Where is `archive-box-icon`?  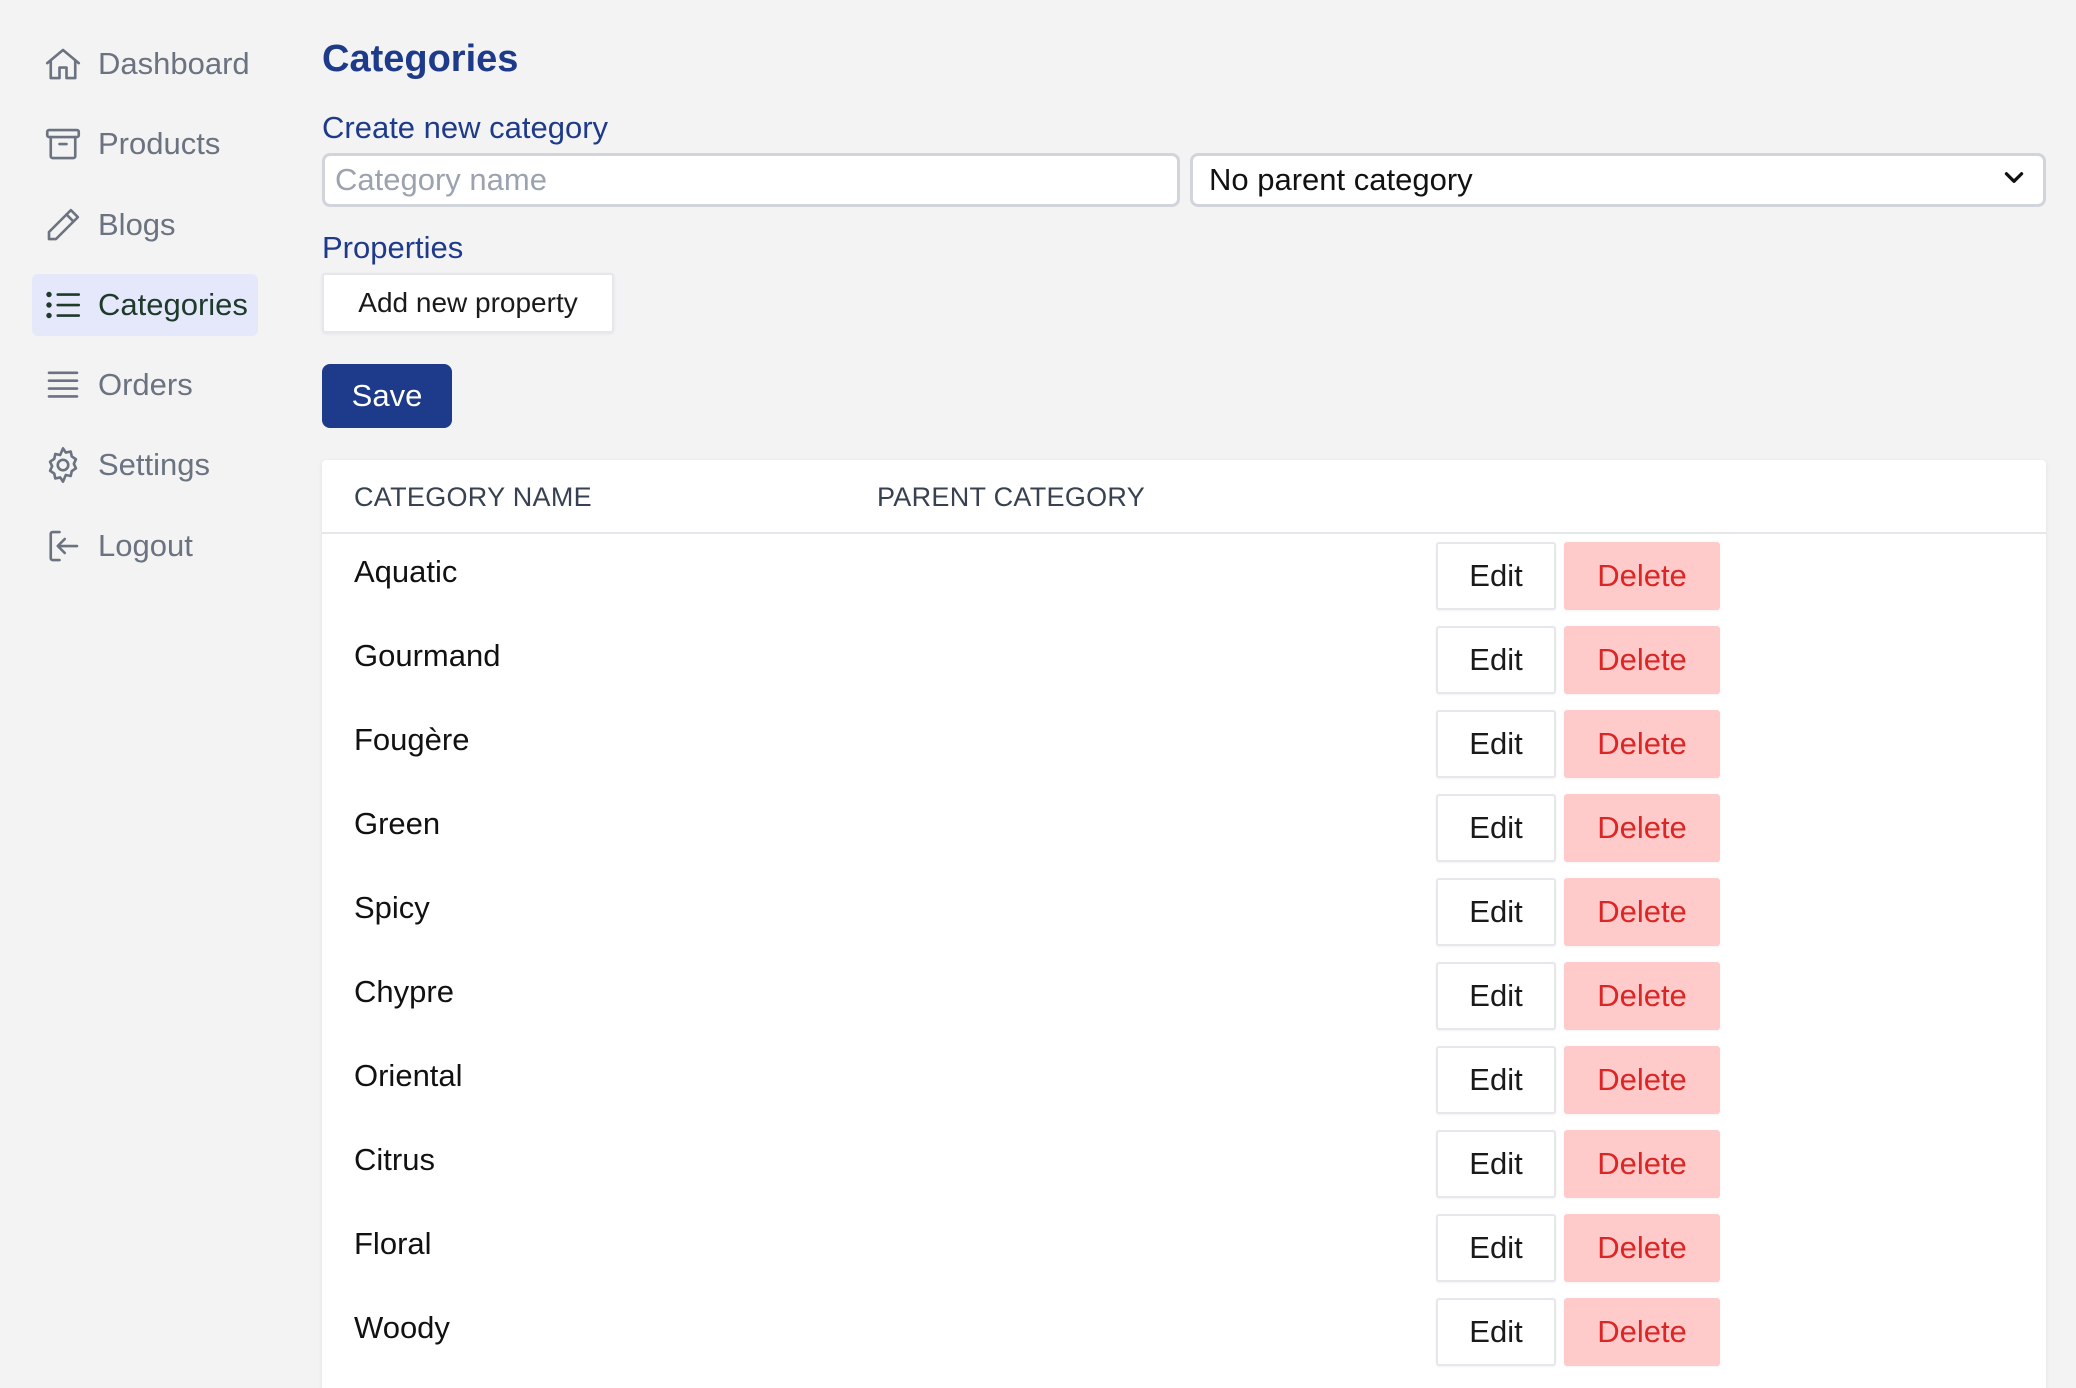 archive-box-icon is located at coordinates (63, 144).